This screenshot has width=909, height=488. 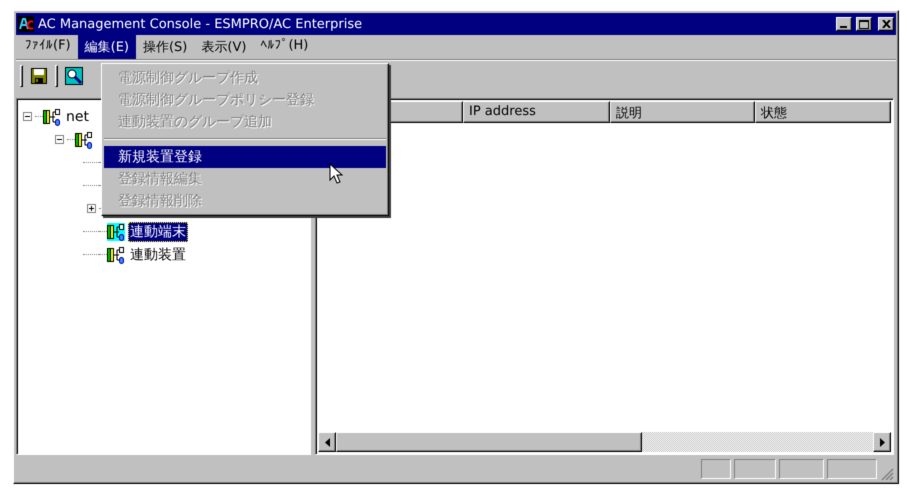 What do you see at coordinates (823, 112) in the screenshot?
I see `column-header: 状態` at bounding box center [823, 112].